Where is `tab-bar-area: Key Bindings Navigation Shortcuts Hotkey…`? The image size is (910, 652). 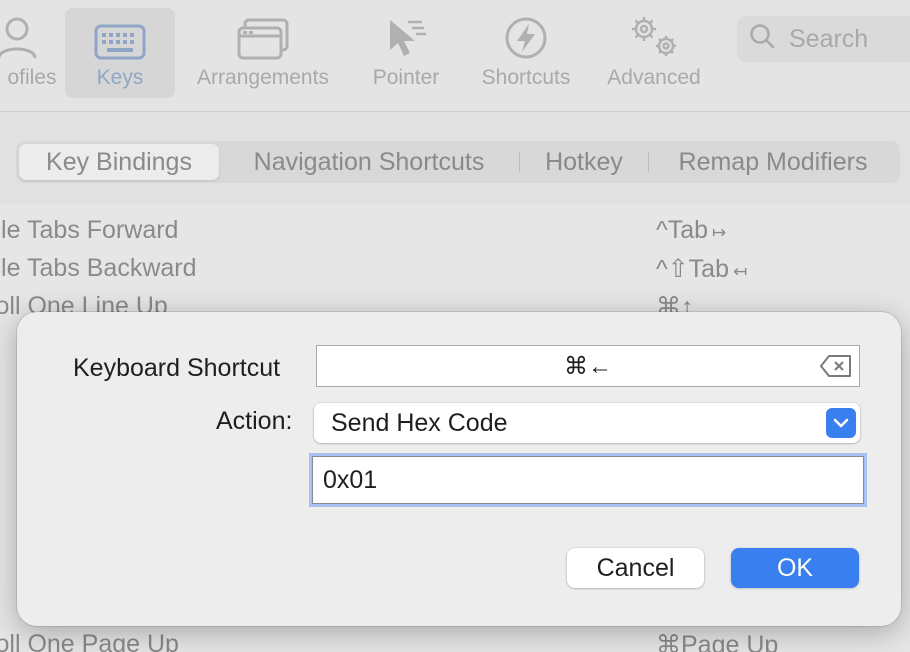
tab-bar-area: Key Bindings Navigation Shortcuts Hotkey… is located at coordinates (455, 158).